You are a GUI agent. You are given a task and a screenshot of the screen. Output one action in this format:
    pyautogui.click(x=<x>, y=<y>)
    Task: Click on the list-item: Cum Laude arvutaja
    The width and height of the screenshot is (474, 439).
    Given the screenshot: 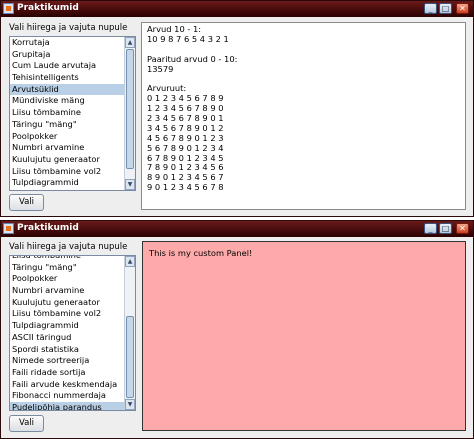 What is the action you would take?
    pyautogui.click(x=67, y=66)
    